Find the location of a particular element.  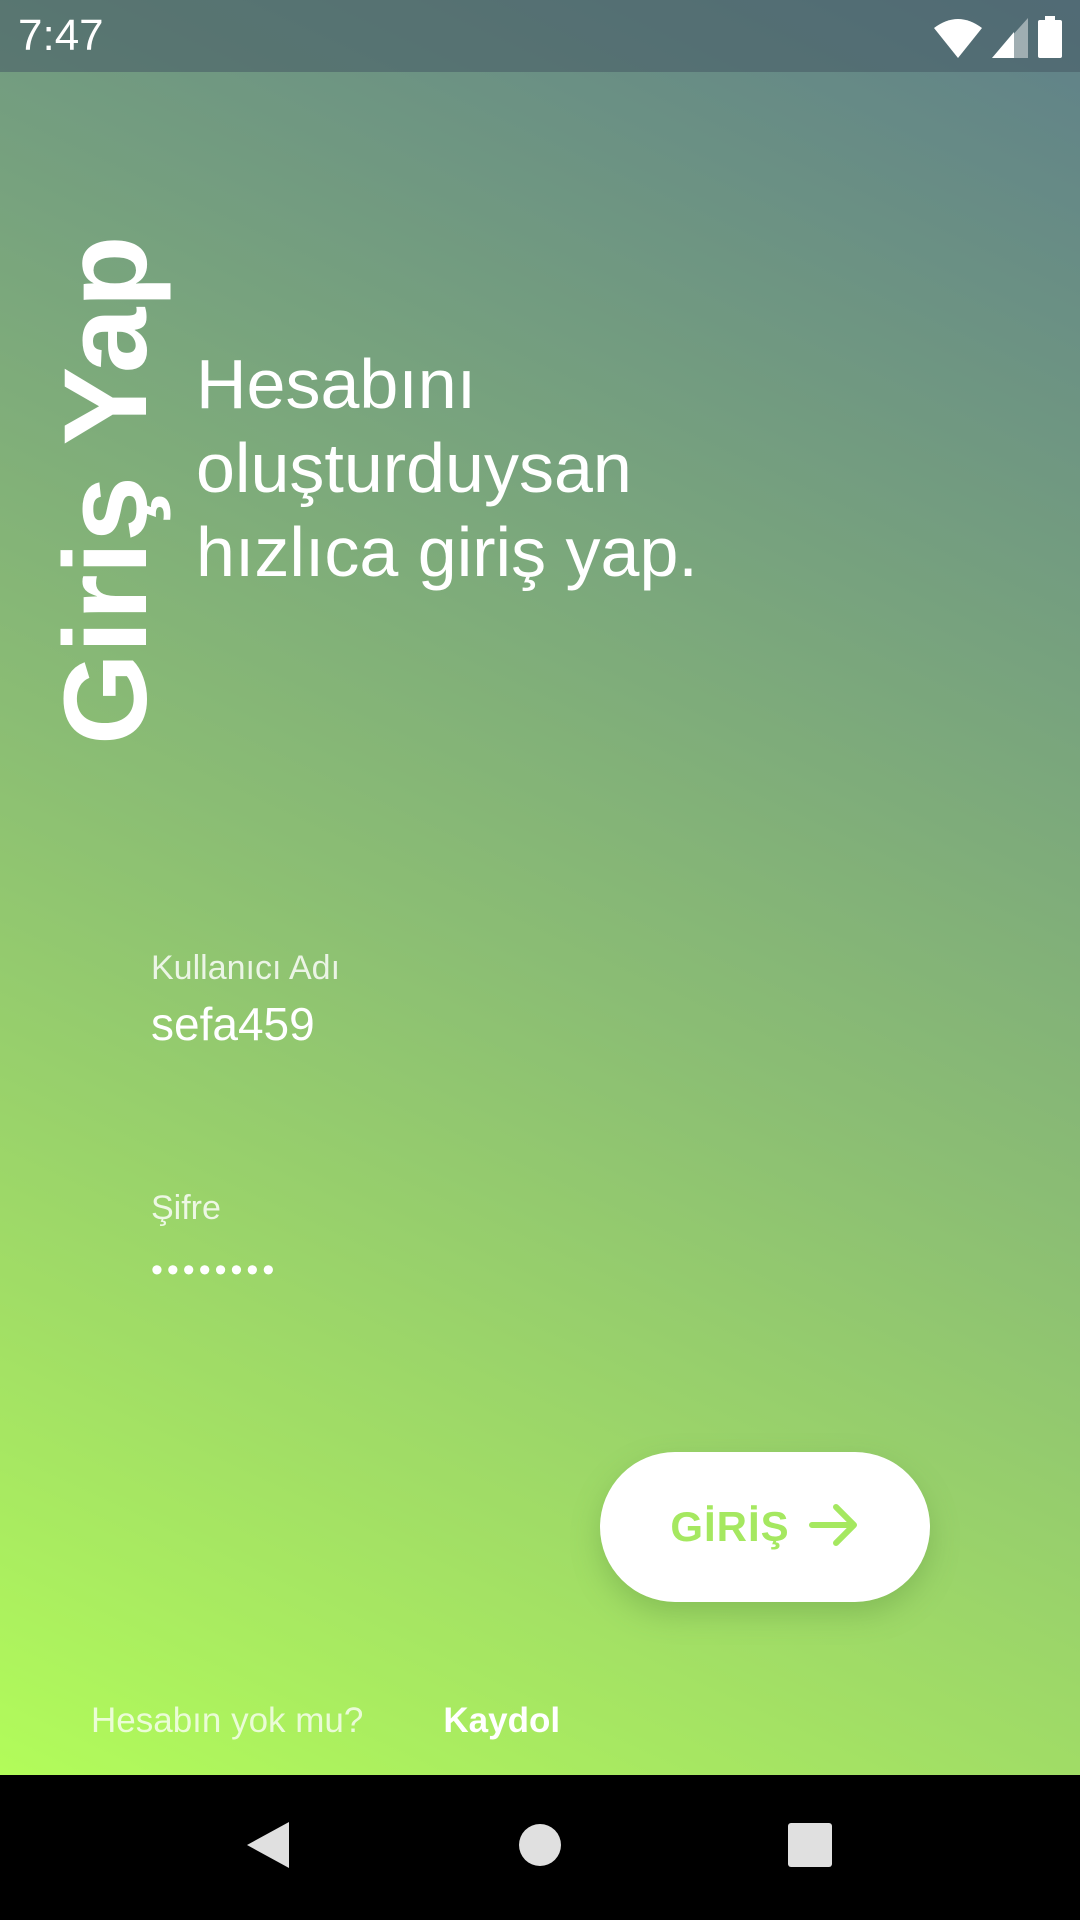

password-label: Şifre is located at coordinates (186, 1208).